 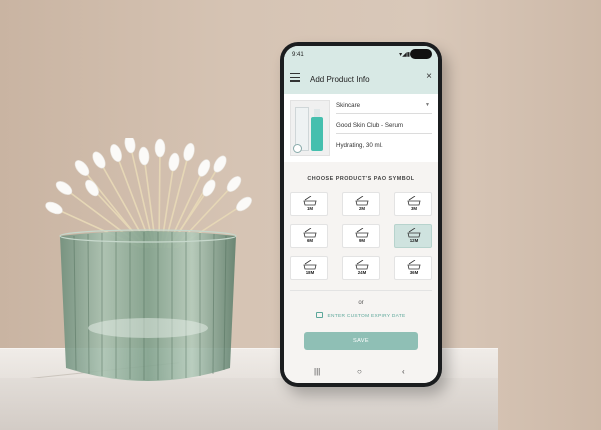 I want to click on app-bar: Add Product Info ×, so click(x=361, y=79).